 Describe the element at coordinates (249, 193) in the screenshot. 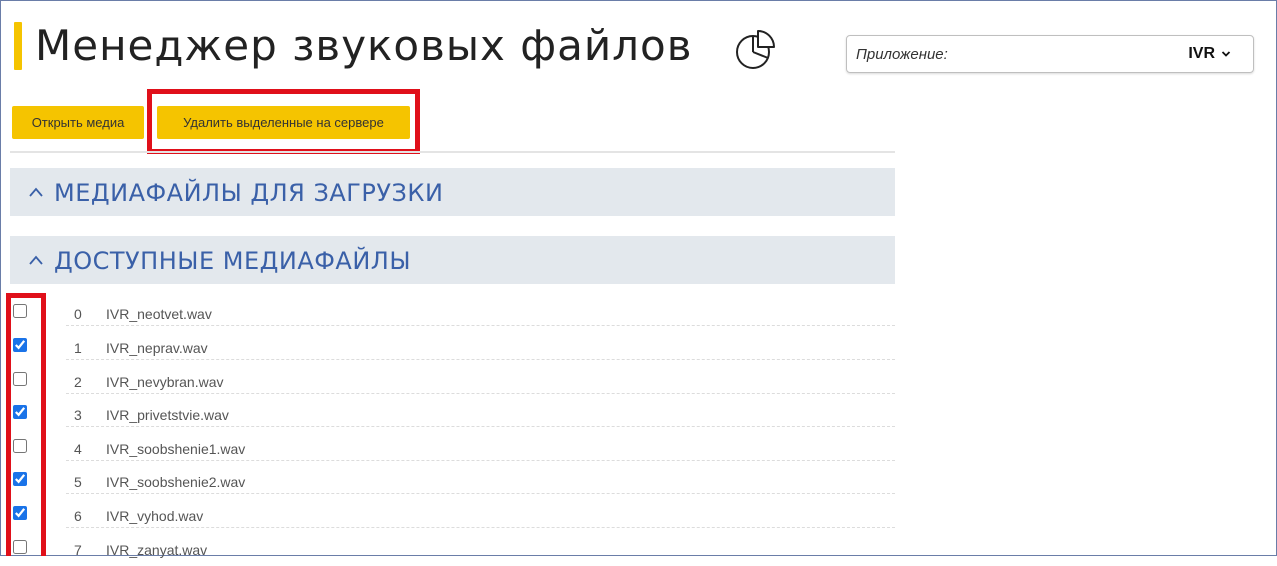

I see `section-title: МЕДИАФАЙЛЫ ДЛЯ ЗАГРУЗКИ` at that location.